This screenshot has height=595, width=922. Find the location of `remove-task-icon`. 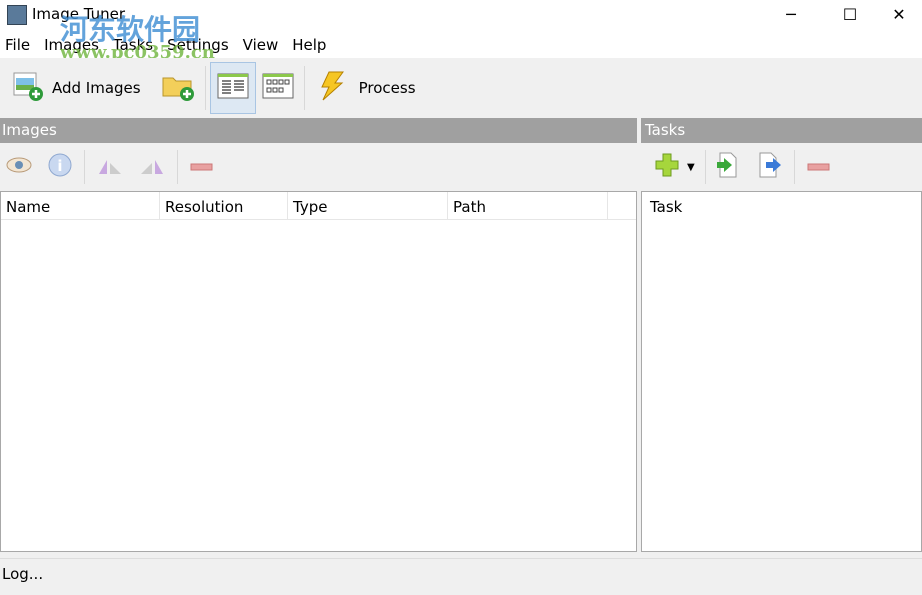

remove-task-icon is located at coordinates (819, 167).